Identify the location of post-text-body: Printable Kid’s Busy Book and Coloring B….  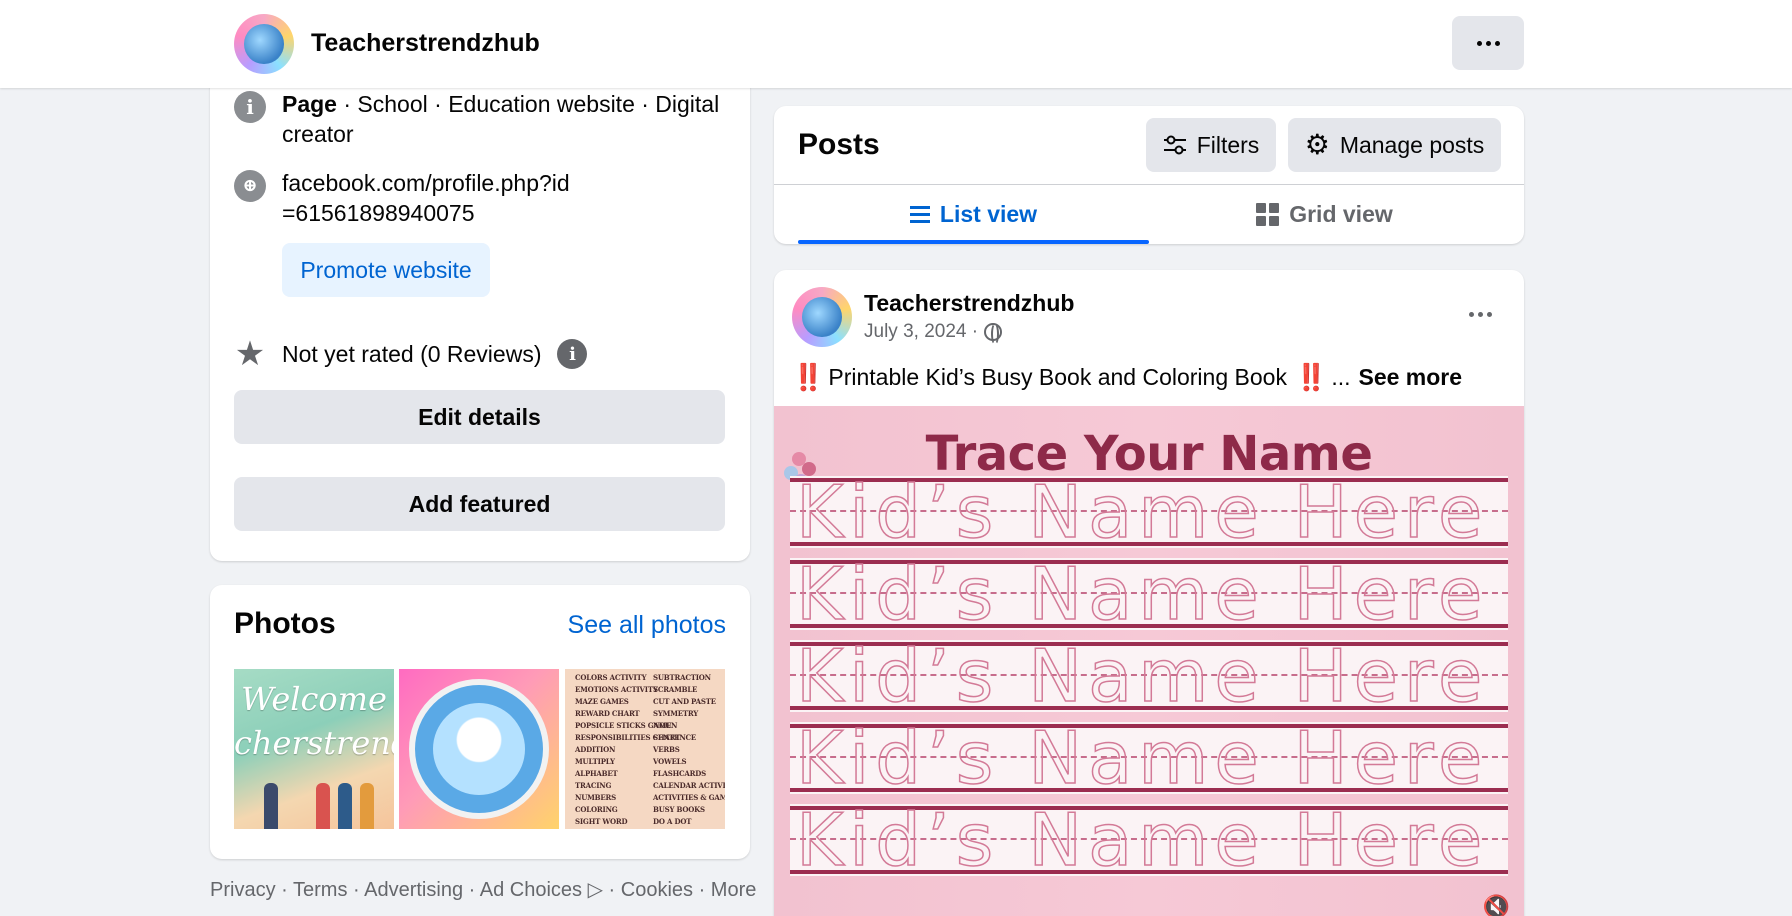
(1057, 377).